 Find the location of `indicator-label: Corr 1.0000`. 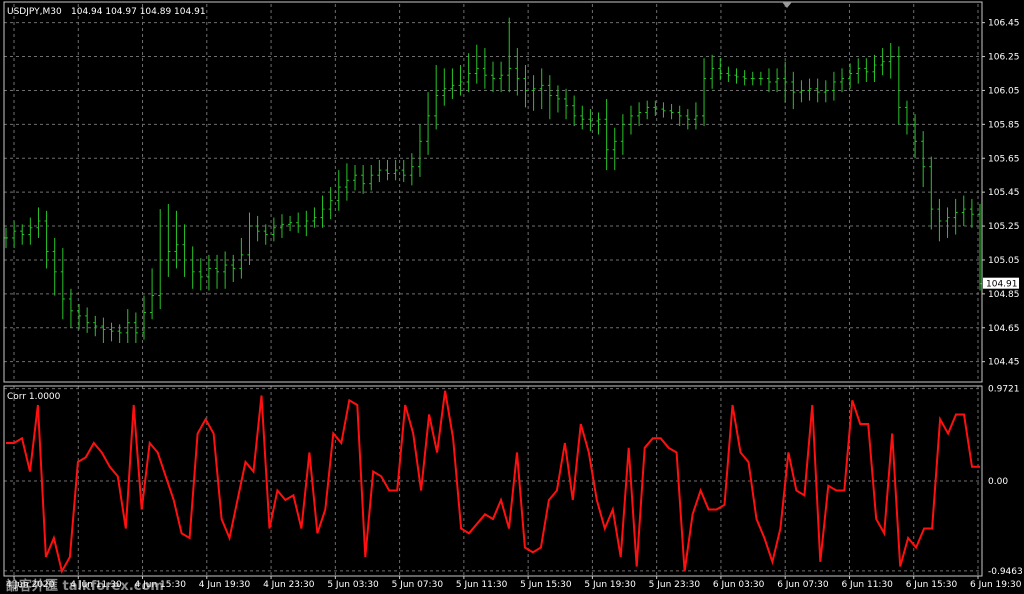

indicator-label: Corr 1.0000 is located at coordinates (34, 397).